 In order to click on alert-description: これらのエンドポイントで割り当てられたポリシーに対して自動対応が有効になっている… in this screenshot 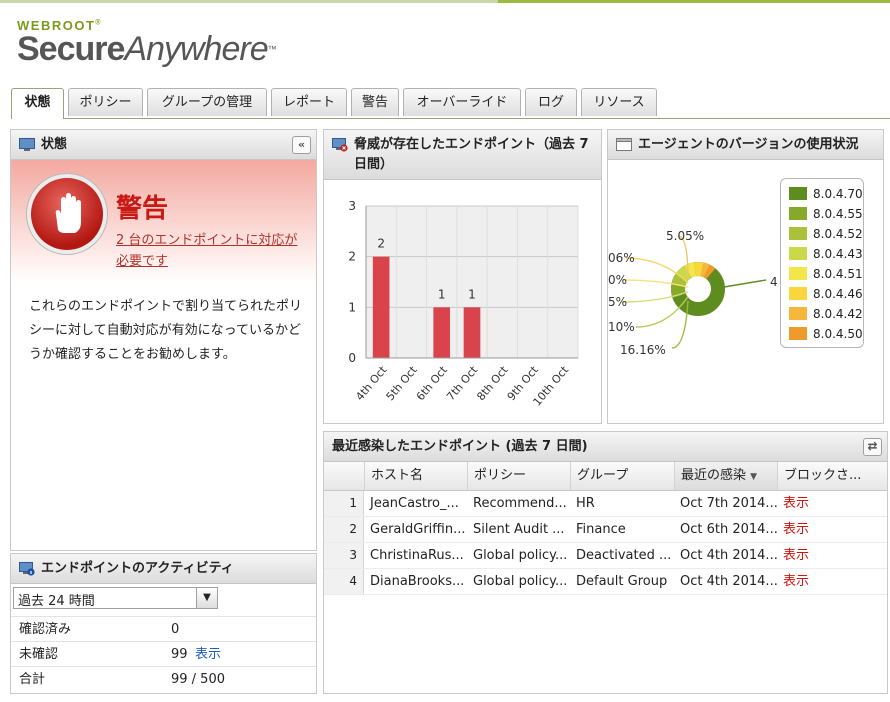, I will do `click(166, 330)`.